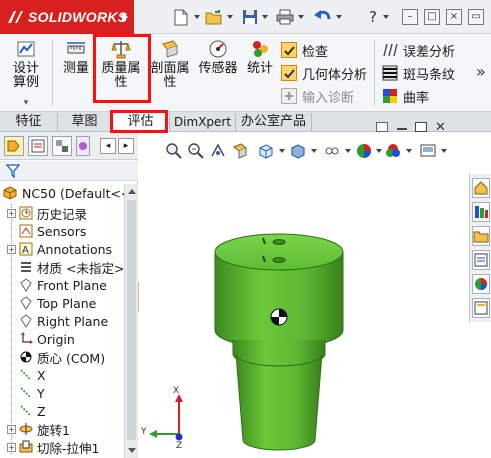 The height and width of the screenshot is (458, 491). I want to click on center-of-mass-icon, so click(25, 357).